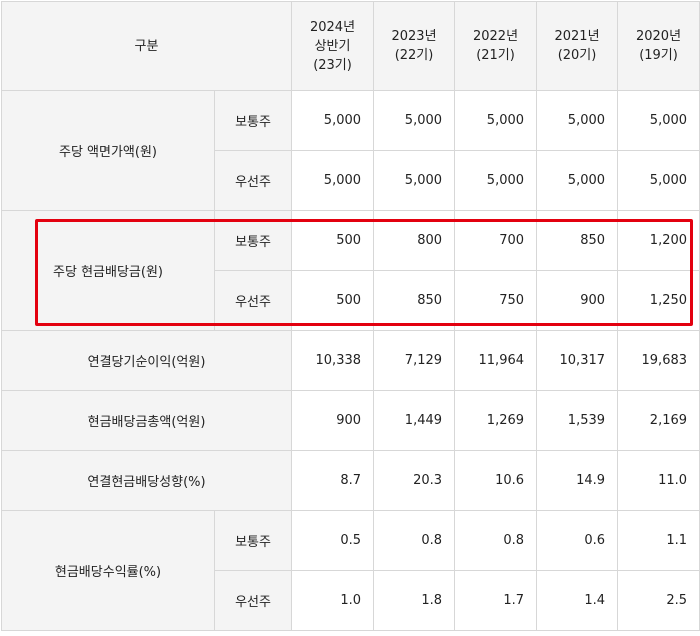 The height and width of the screenshot is (636, 700). Describe the element at coordinates (414, 360) in the screenshot. I see `cell: 7,129` at that location.